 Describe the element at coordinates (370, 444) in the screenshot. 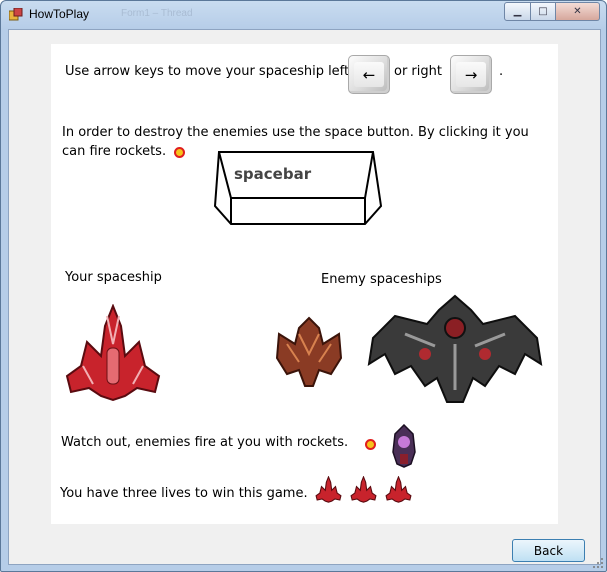

I see `player-rocket-icon` at that location.